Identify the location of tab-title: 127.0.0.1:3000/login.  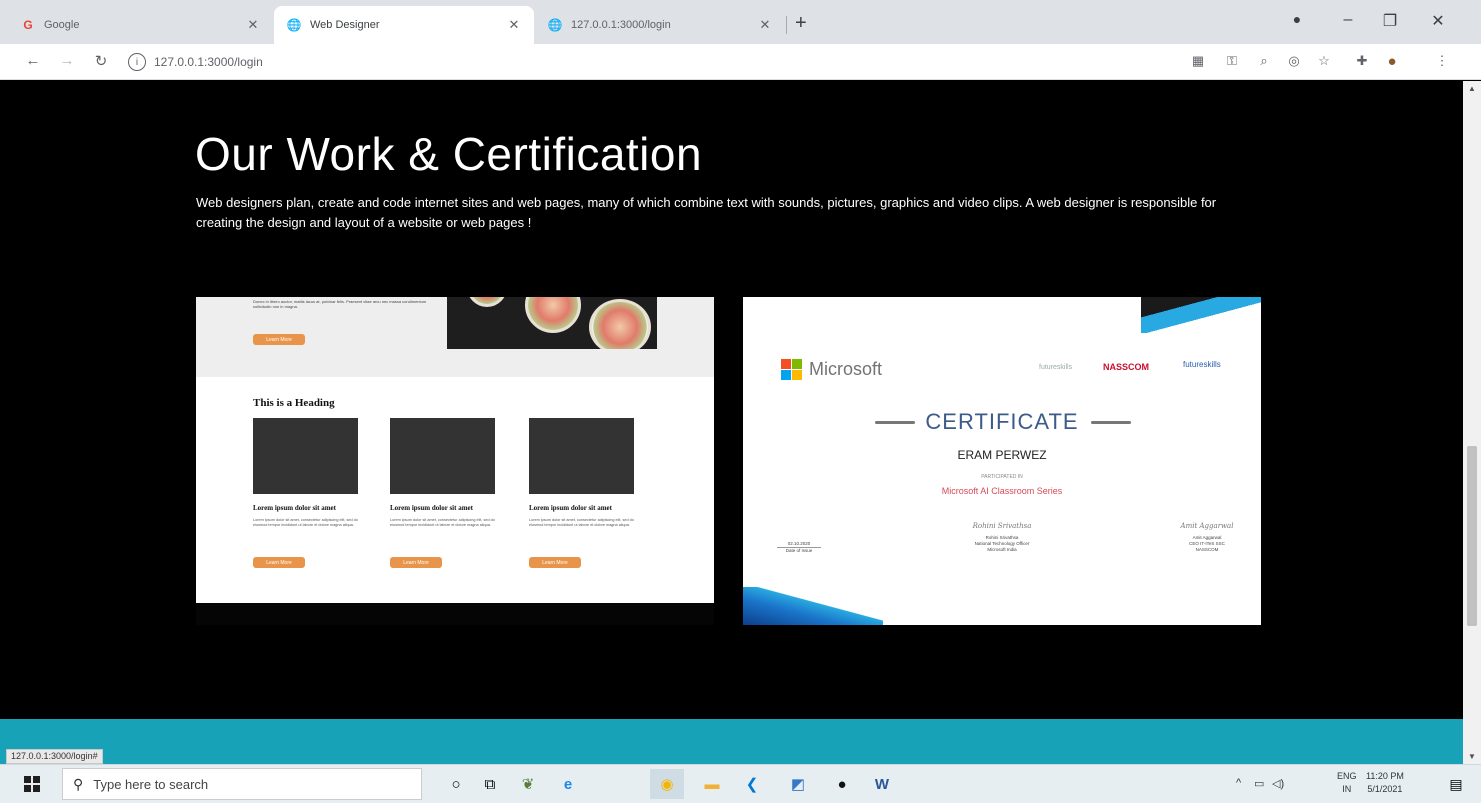
(621, 25).